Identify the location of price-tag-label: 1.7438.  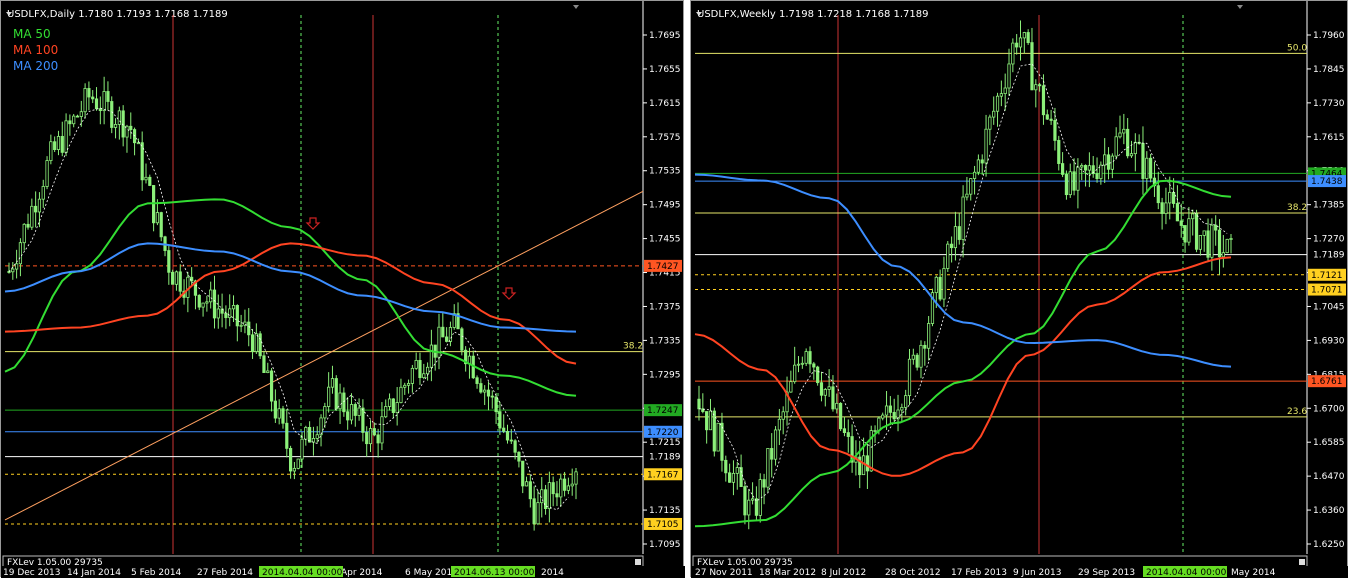
(1327, 182).